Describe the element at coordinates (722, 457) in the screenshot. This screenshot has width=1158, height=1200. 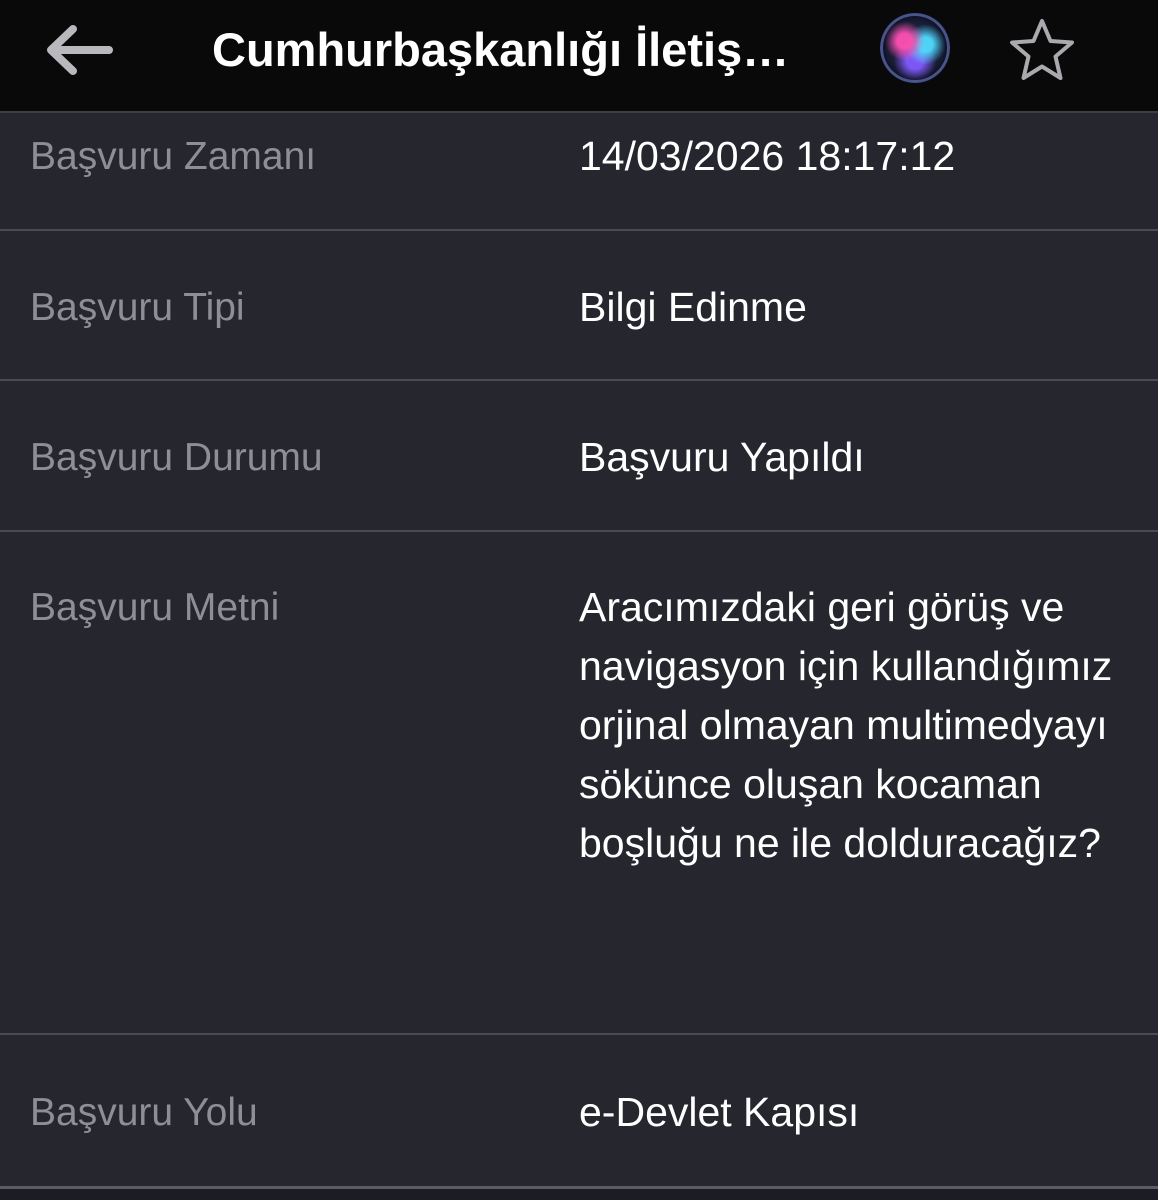
I see `detail-value: Başvuru Yapıldı` at that location.